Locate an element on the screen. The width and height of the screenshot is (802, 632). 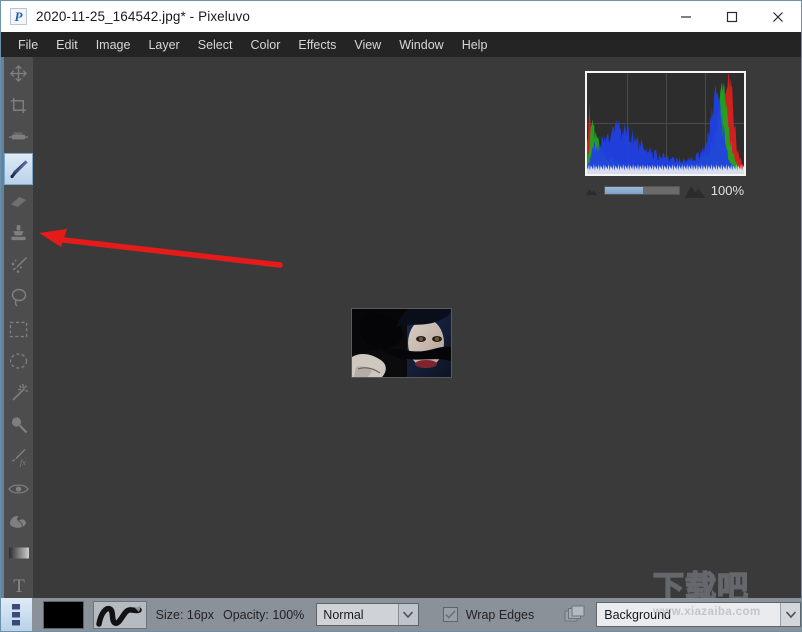
histogram-panel: 100% is located at coordinates (665, 135).